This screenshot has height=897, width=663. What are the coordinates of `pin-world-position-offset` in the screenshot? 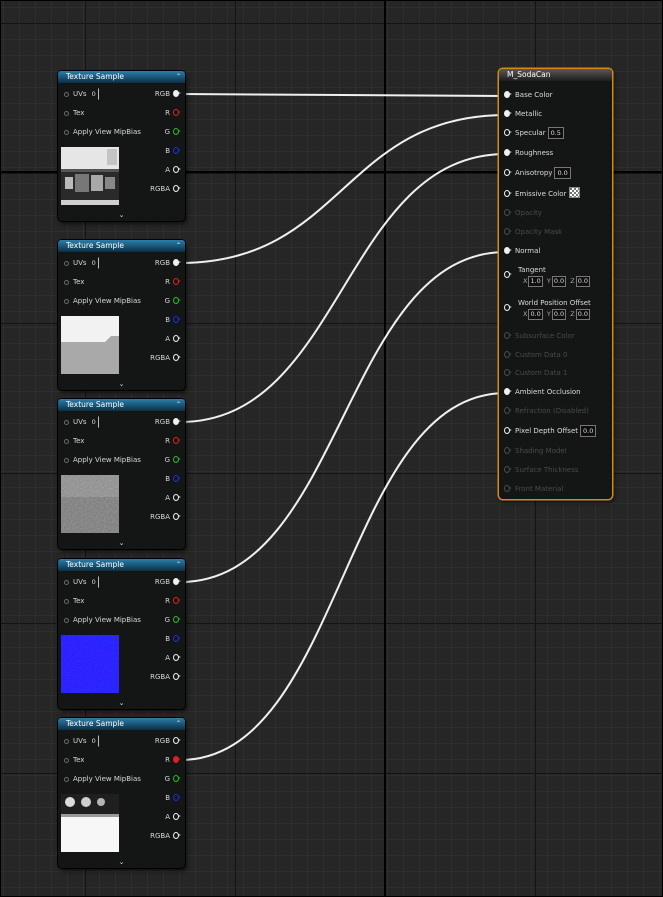 It's located at (509, 308).